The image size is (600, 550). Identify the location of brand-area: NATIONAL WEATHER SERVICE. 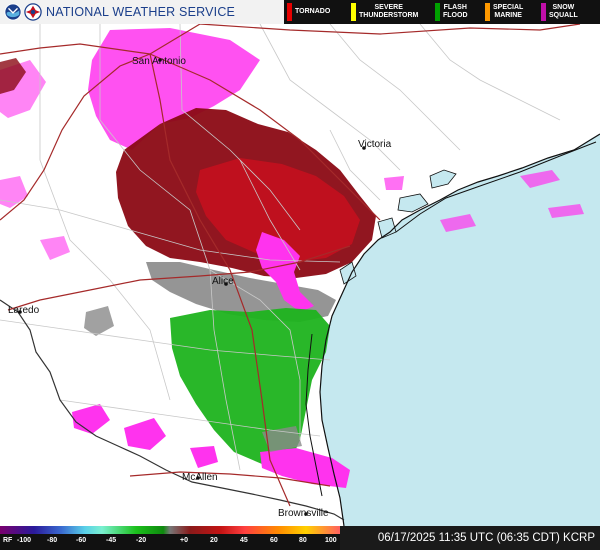
(142, 12).